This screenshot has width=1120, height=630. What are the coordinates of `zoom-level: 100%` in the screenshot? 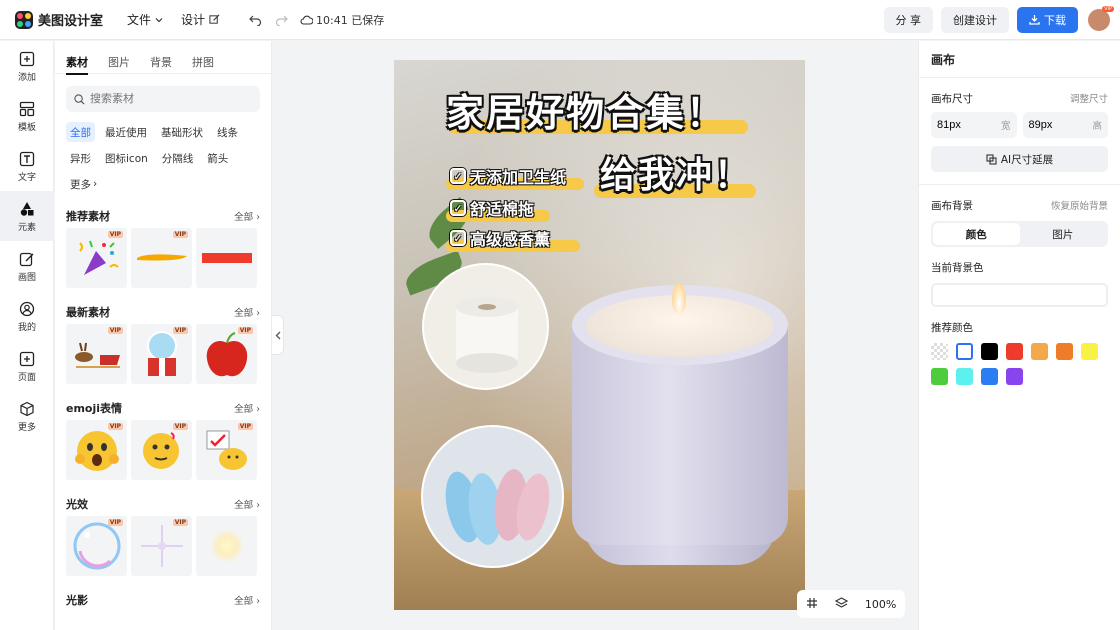 It's located at (880, 604).